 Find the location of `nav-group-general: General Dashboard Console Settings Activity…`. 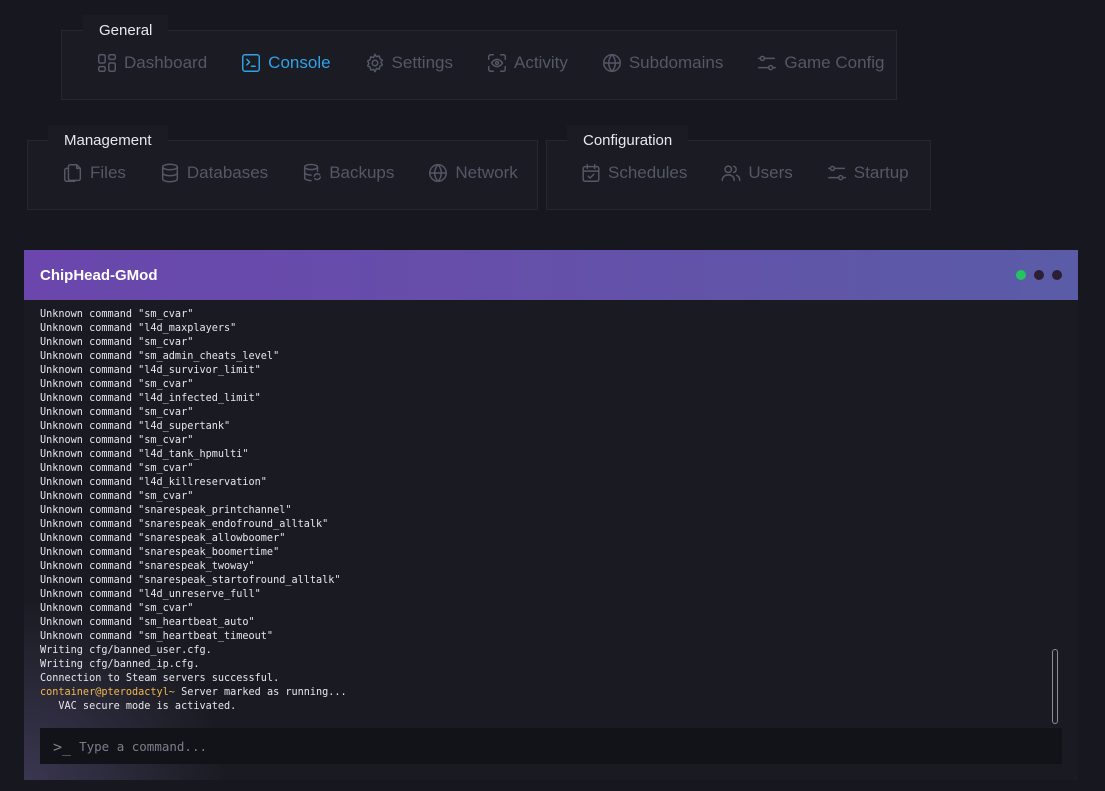

nav-group-general: General Dashboard Console Settings Activity… is located at coordinates (479, 57).